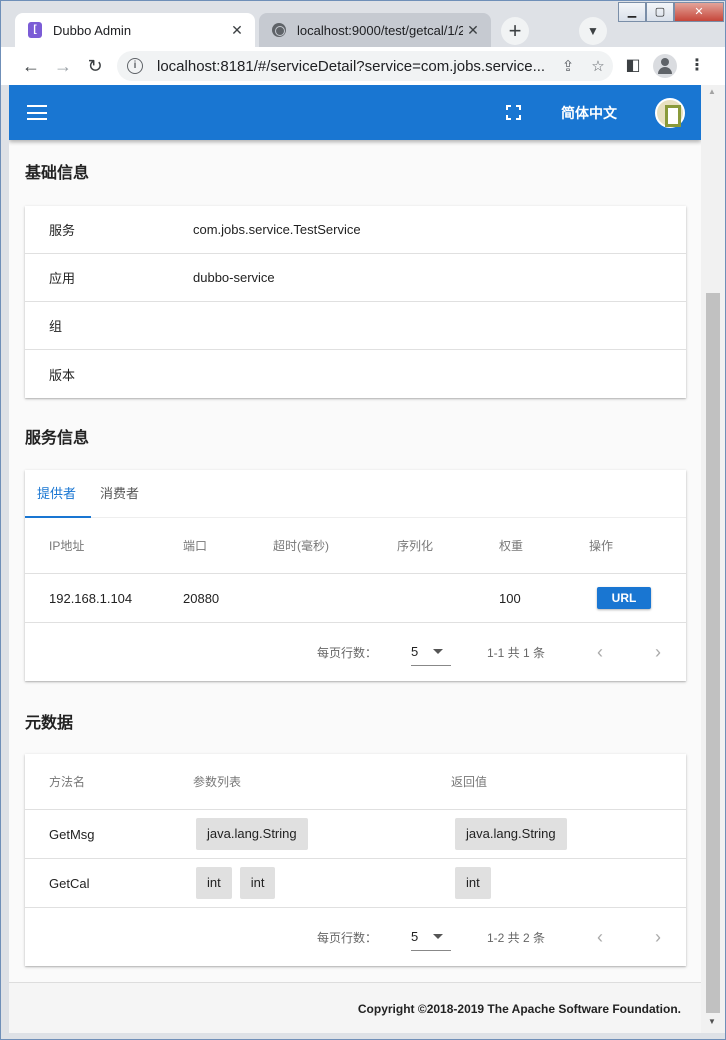  I want to click on tab-title: localhost:9000/test/getcal/1/2, so click(380, 30).